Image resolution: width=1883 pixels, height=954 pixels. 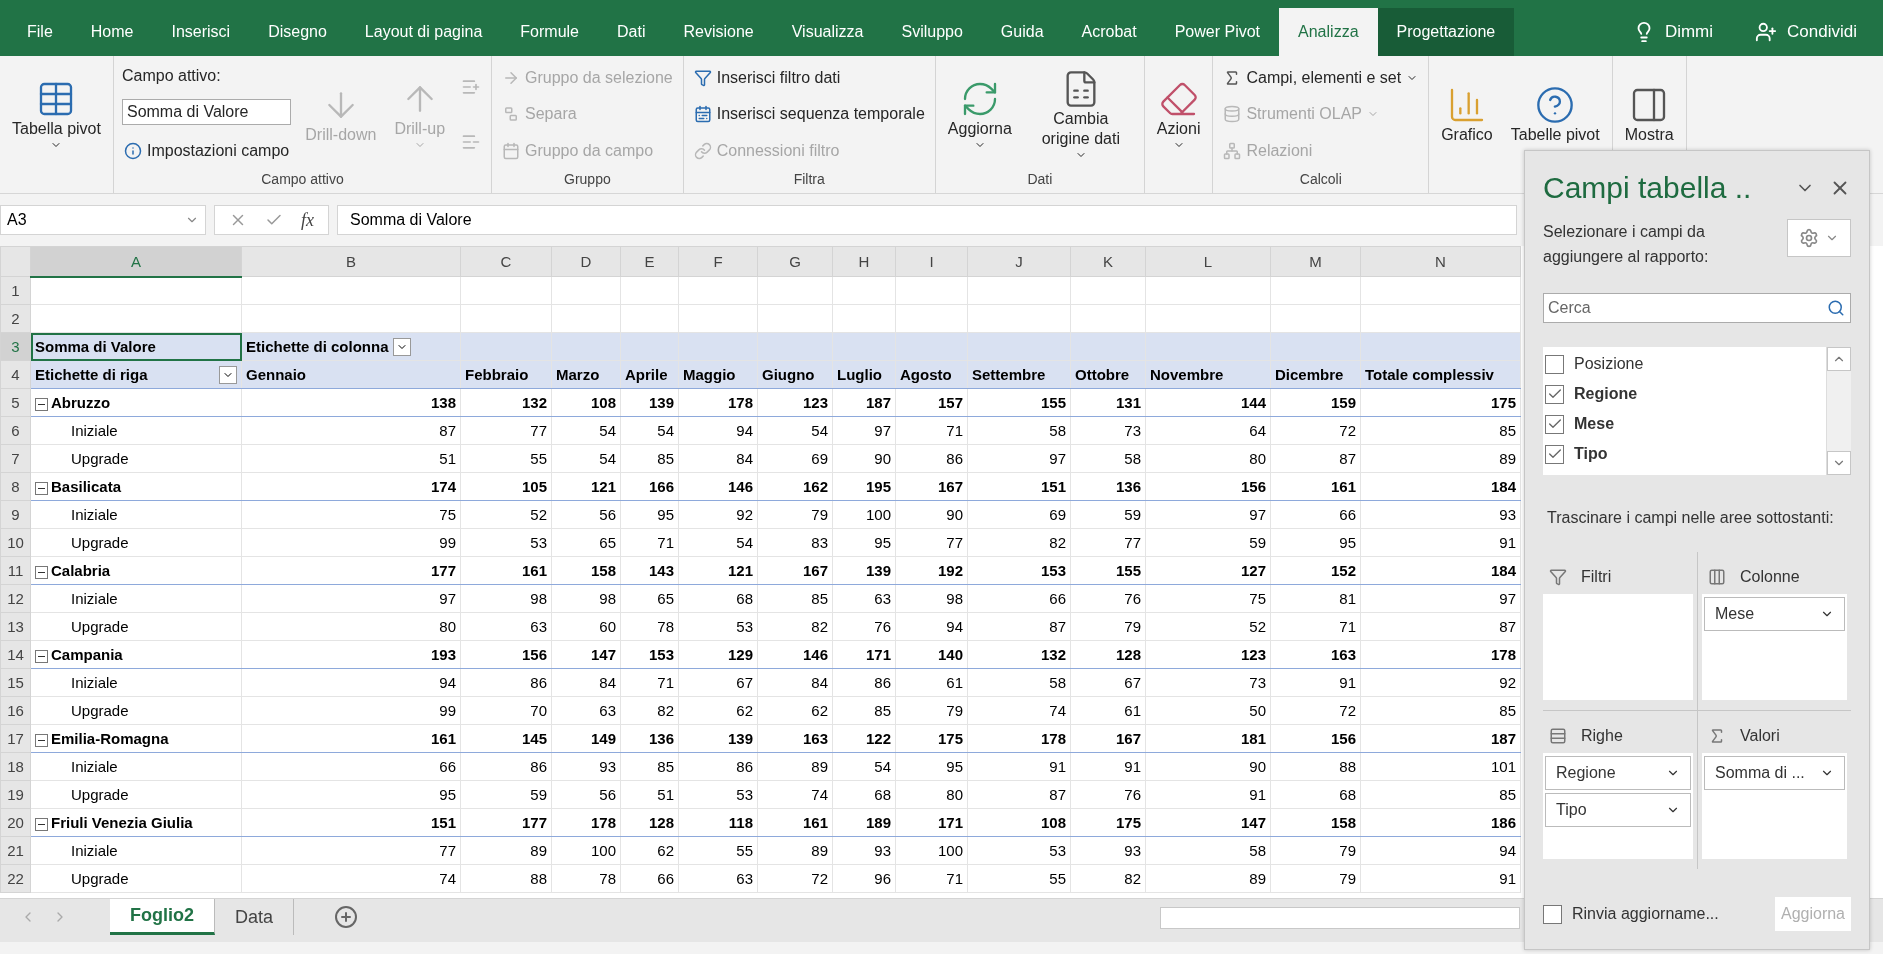 I want to click on row-header: 8, so click(x=15, y=486).